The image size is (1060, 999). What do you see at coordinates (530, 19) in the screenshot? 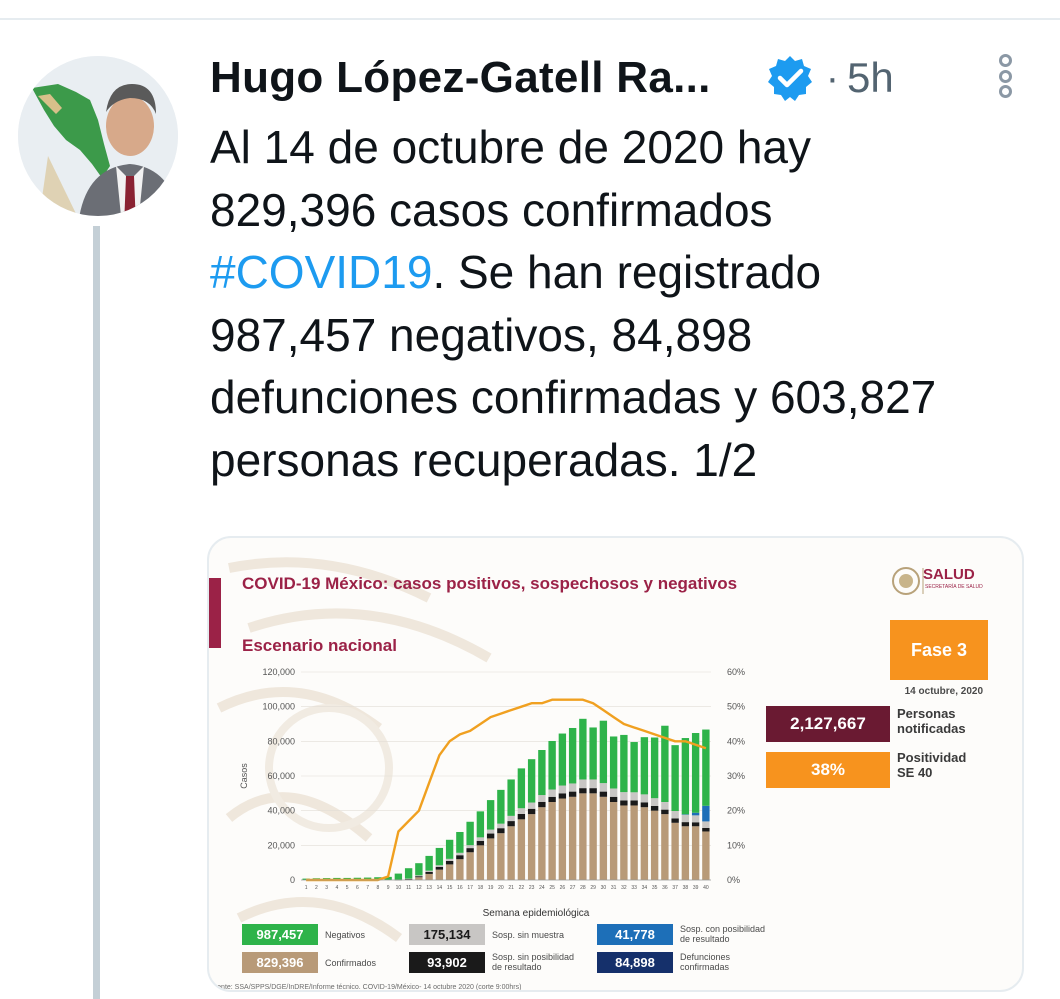
I see `top-divider` at bounding box center [530, 19].